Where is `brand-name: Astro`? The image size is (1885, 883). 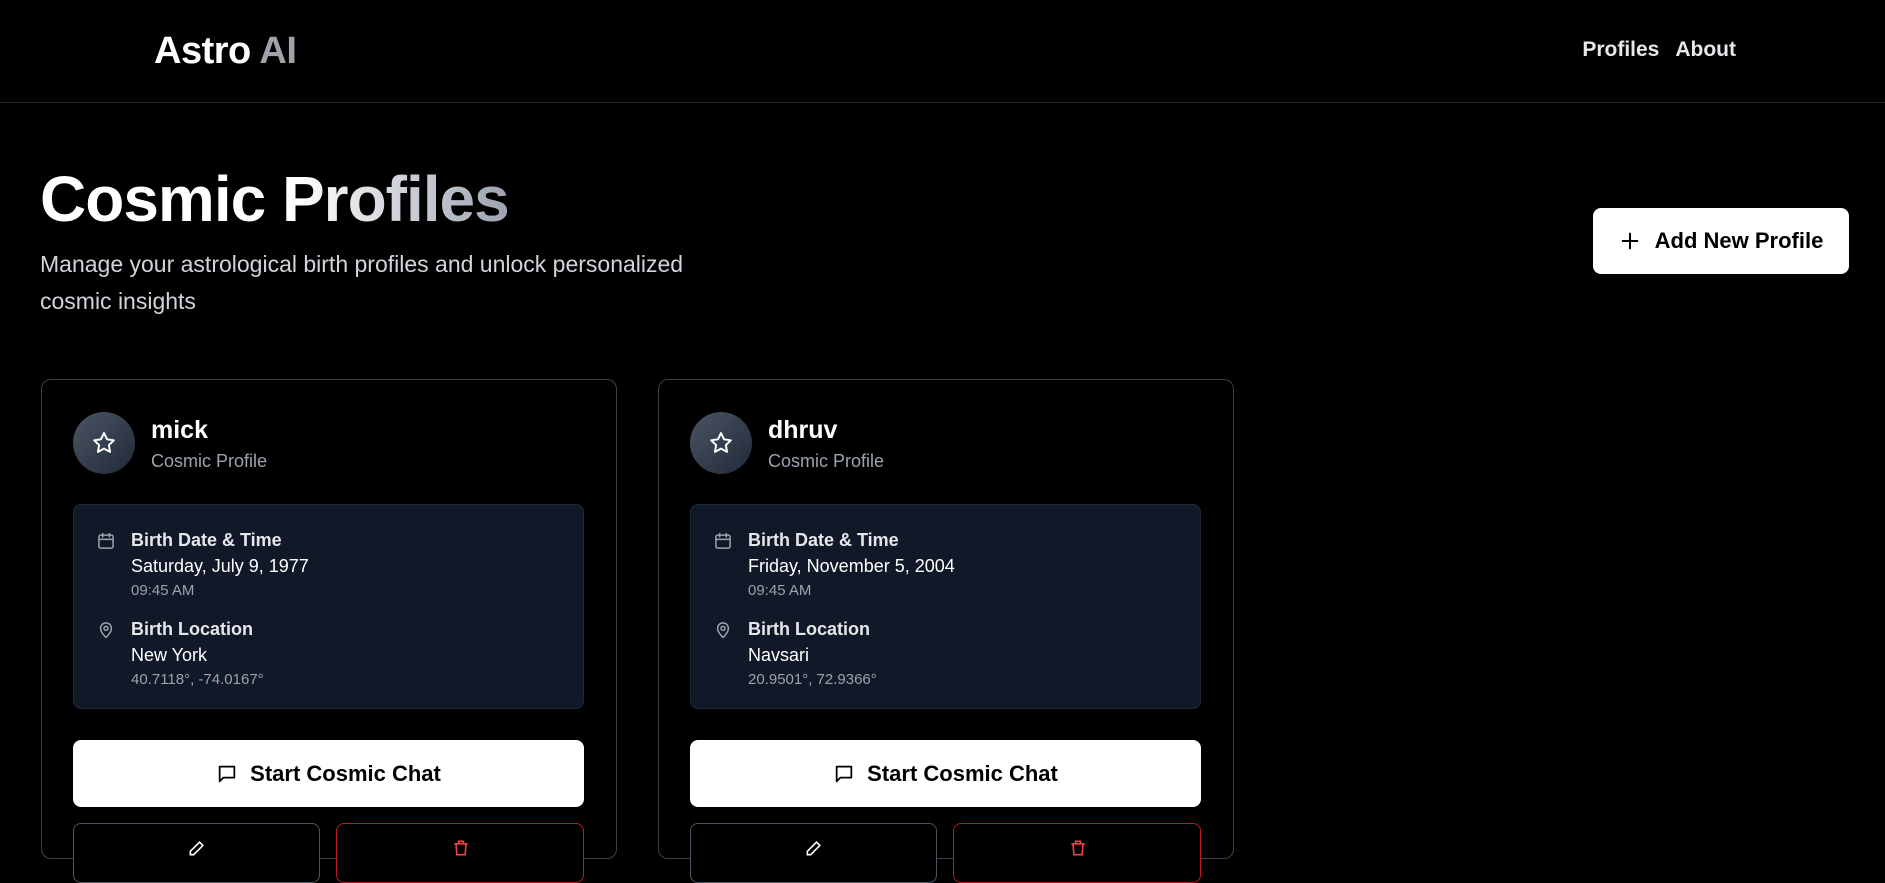
brand-name: Astro is located at coordinates (202, 51).